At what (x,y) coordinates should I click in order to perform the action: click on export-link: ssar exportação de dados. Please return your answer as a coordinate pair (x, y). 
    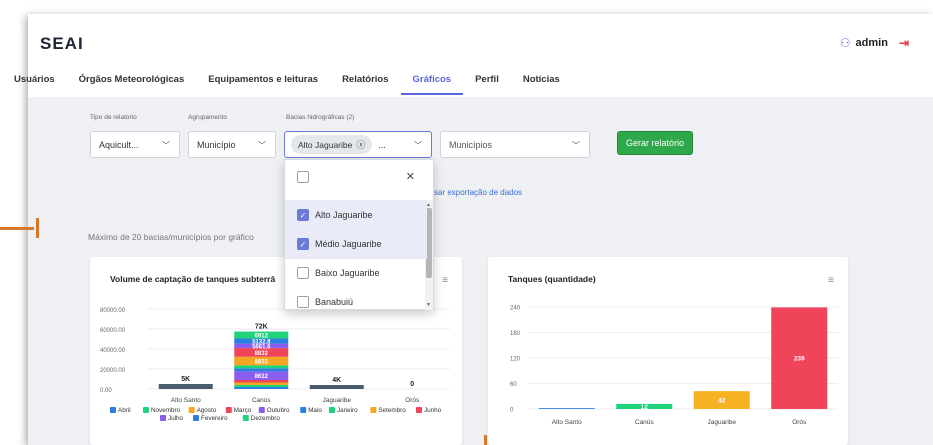
    Looking at the image, I should click on (476, 192).